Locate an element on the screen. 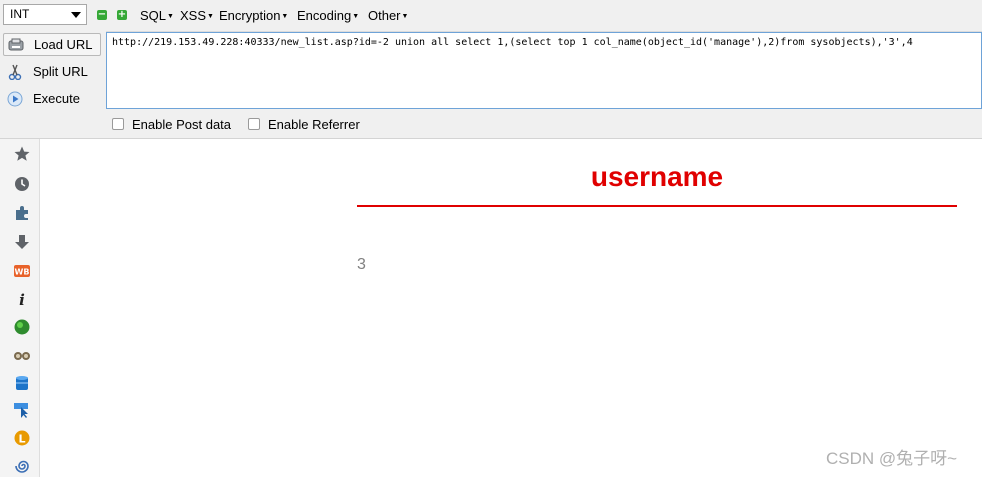 This screenshot has height=477, width=982. load-url-button: Load URL is located at coordinates (52, 44).